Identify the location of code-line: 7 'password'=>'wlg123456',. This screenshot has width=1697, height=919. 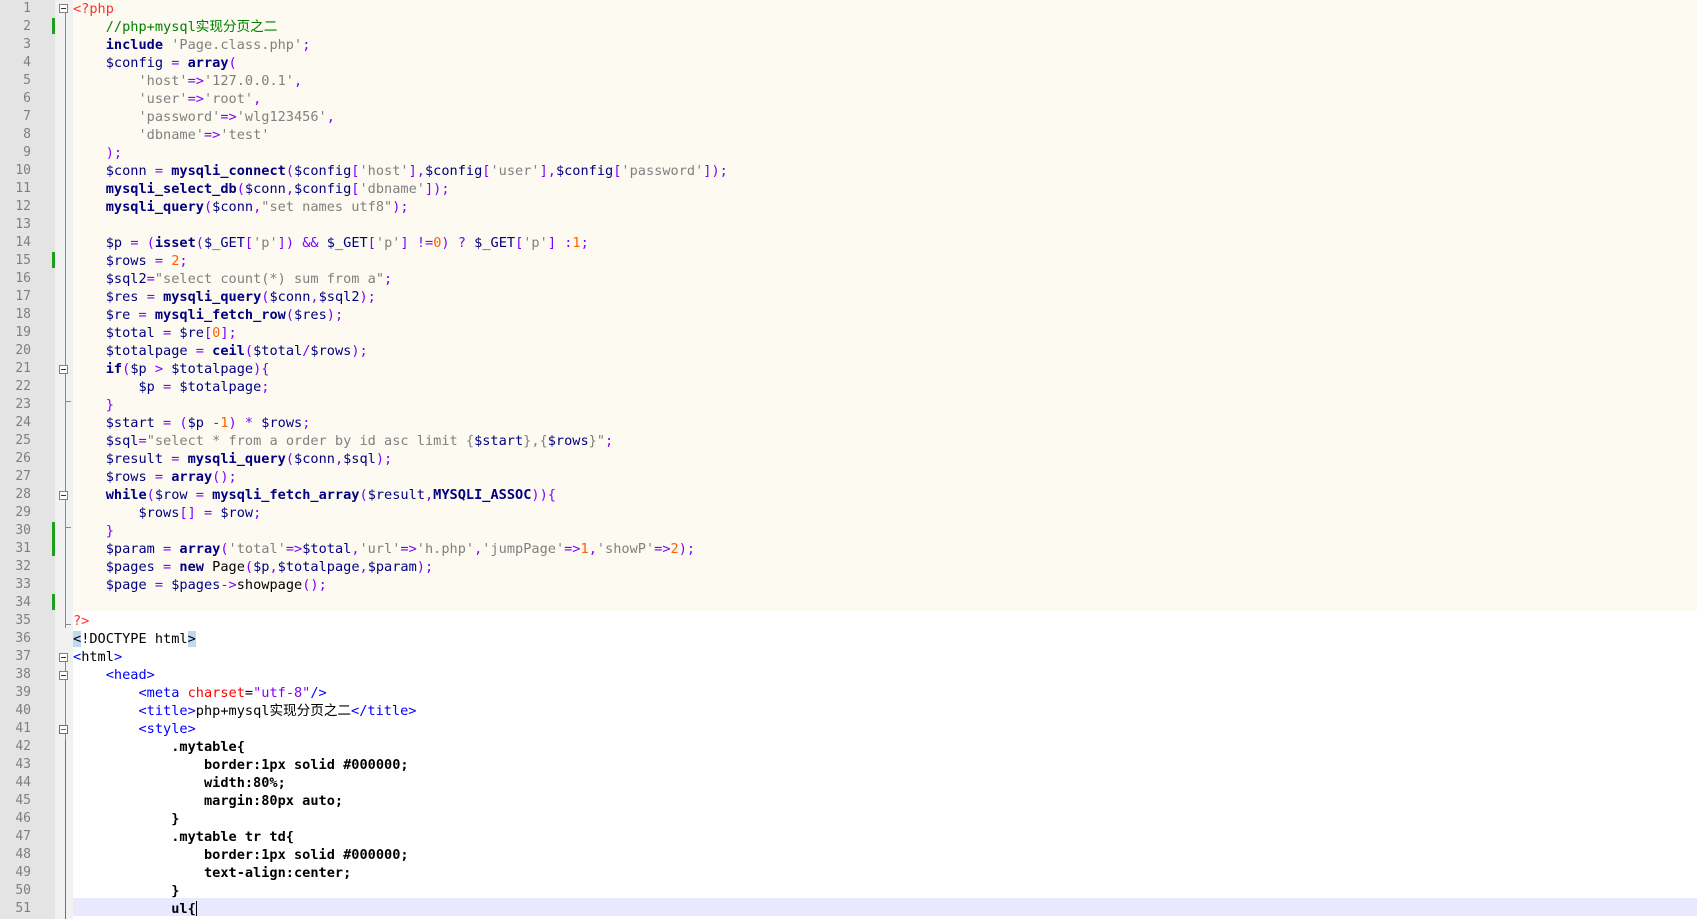
(848, 117).